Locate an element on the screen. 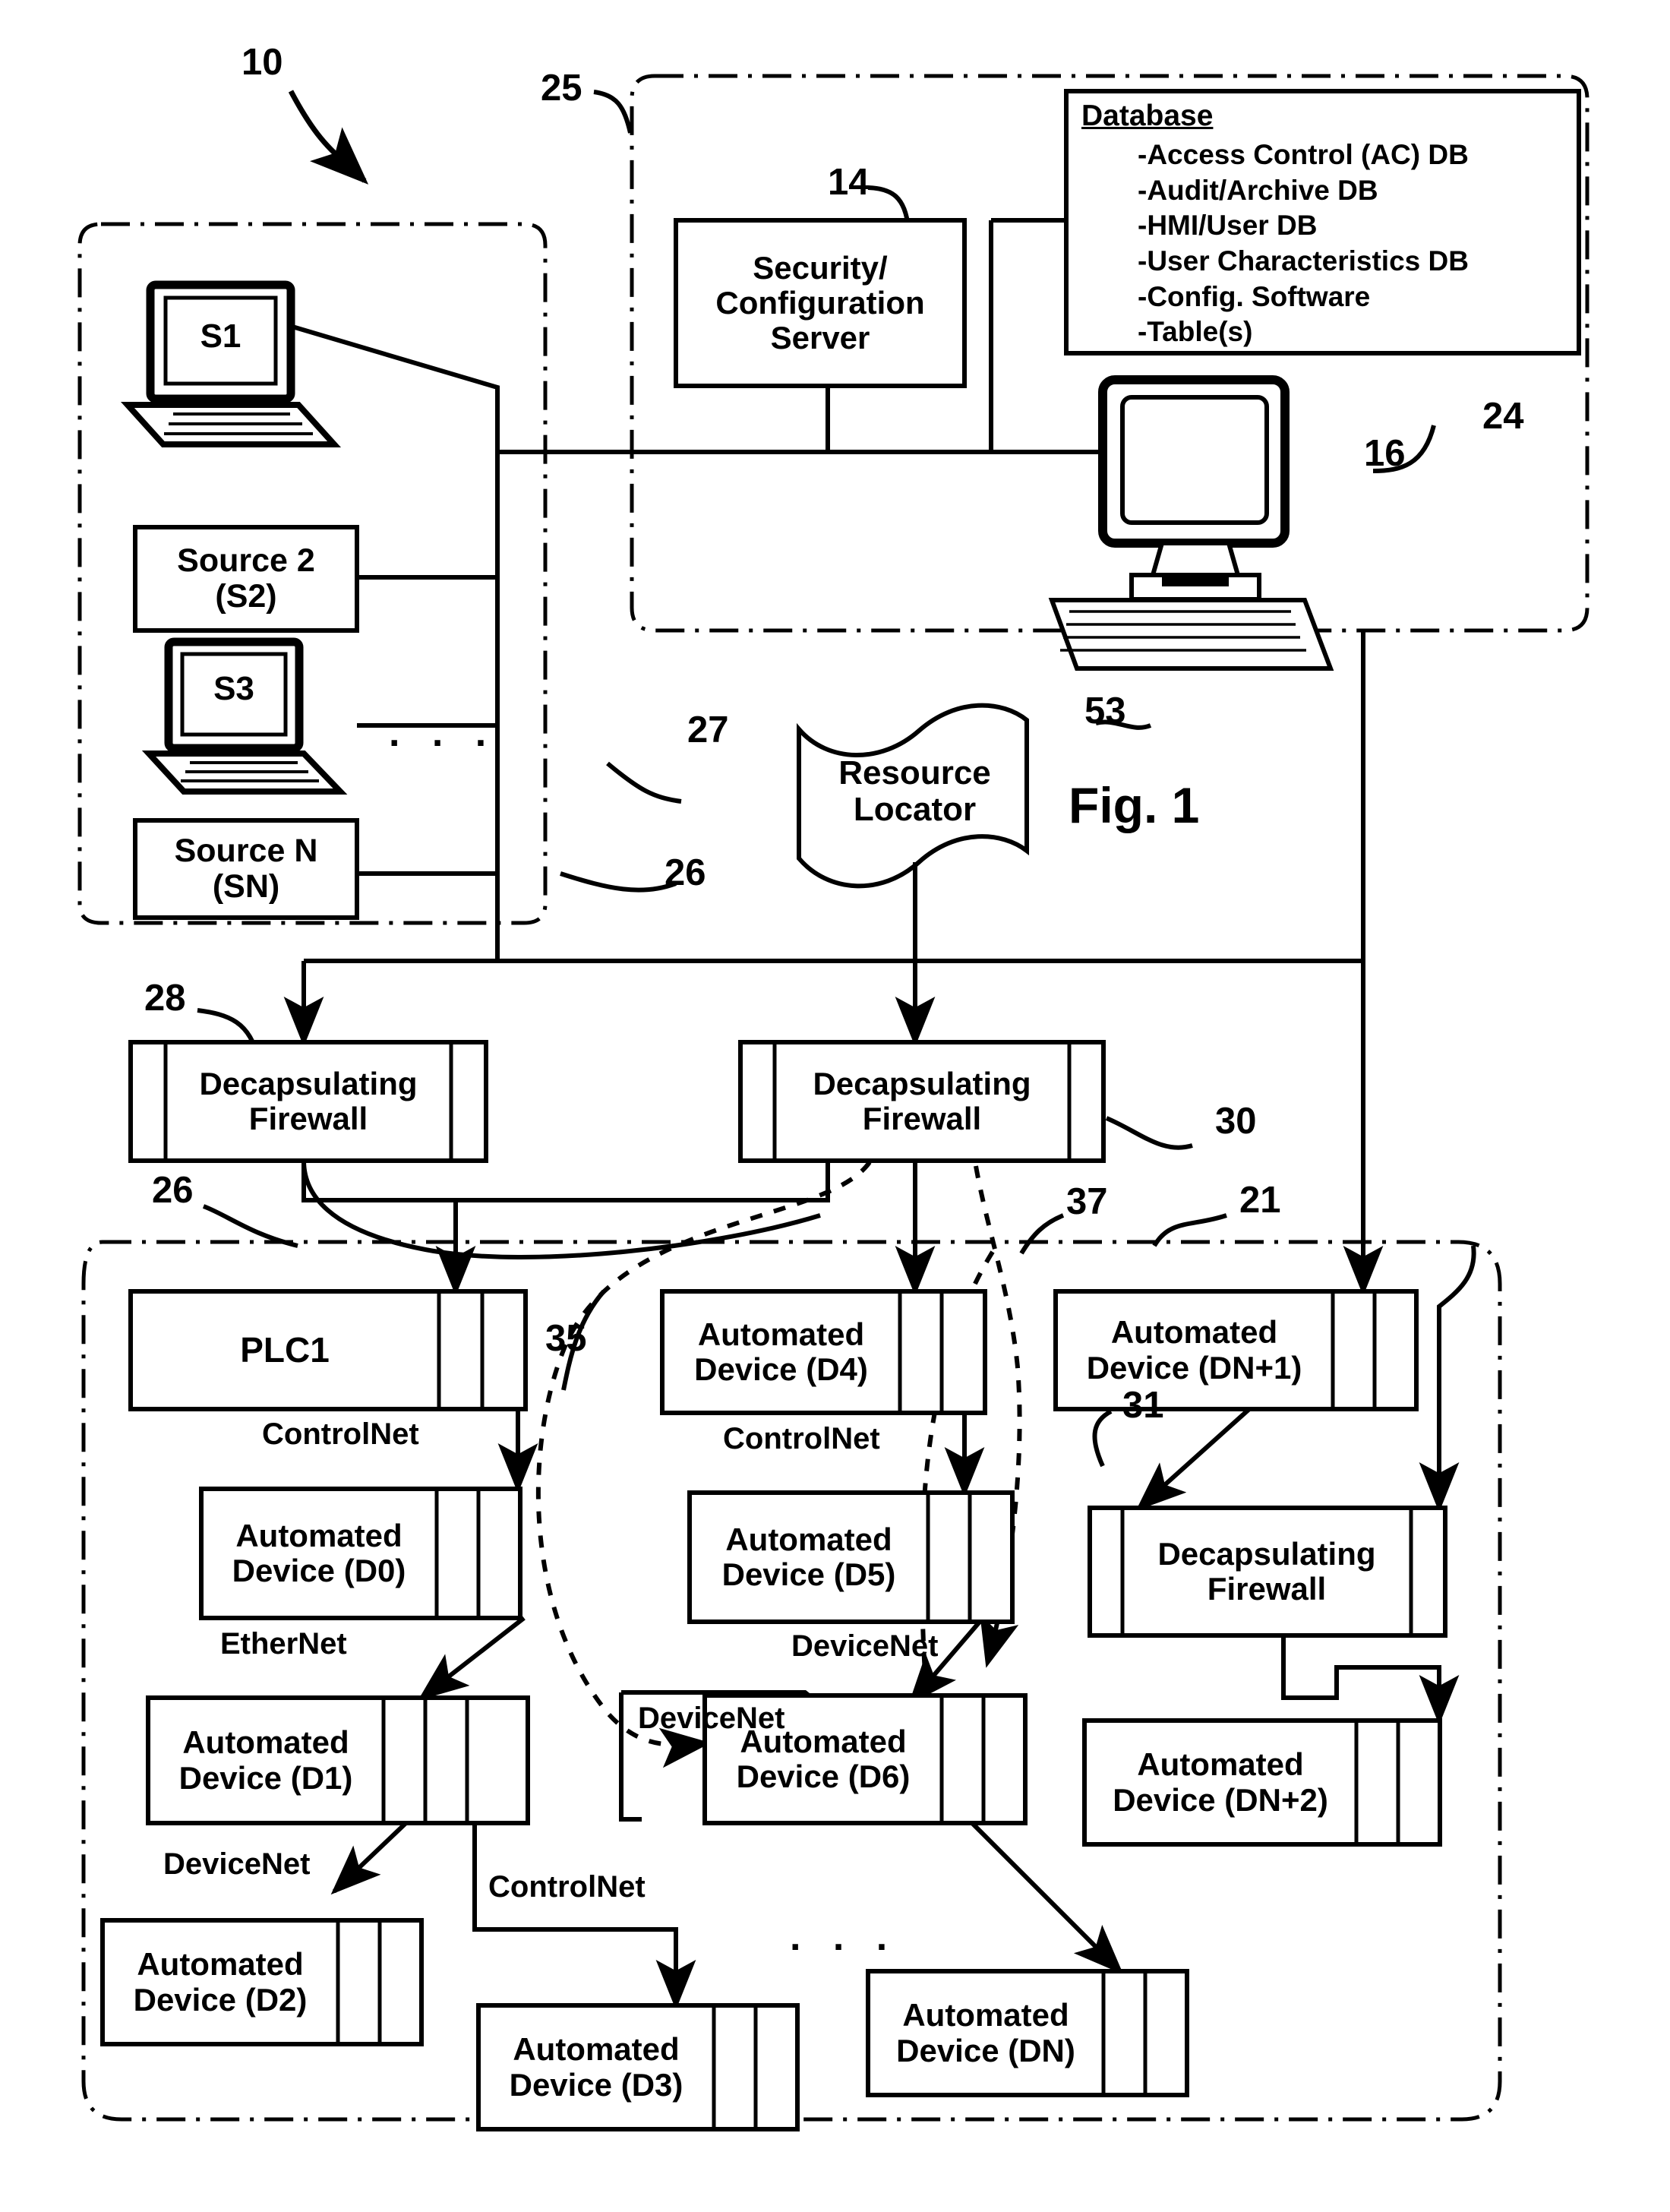  ref-10: 10 is located at coordinates (262, 62).